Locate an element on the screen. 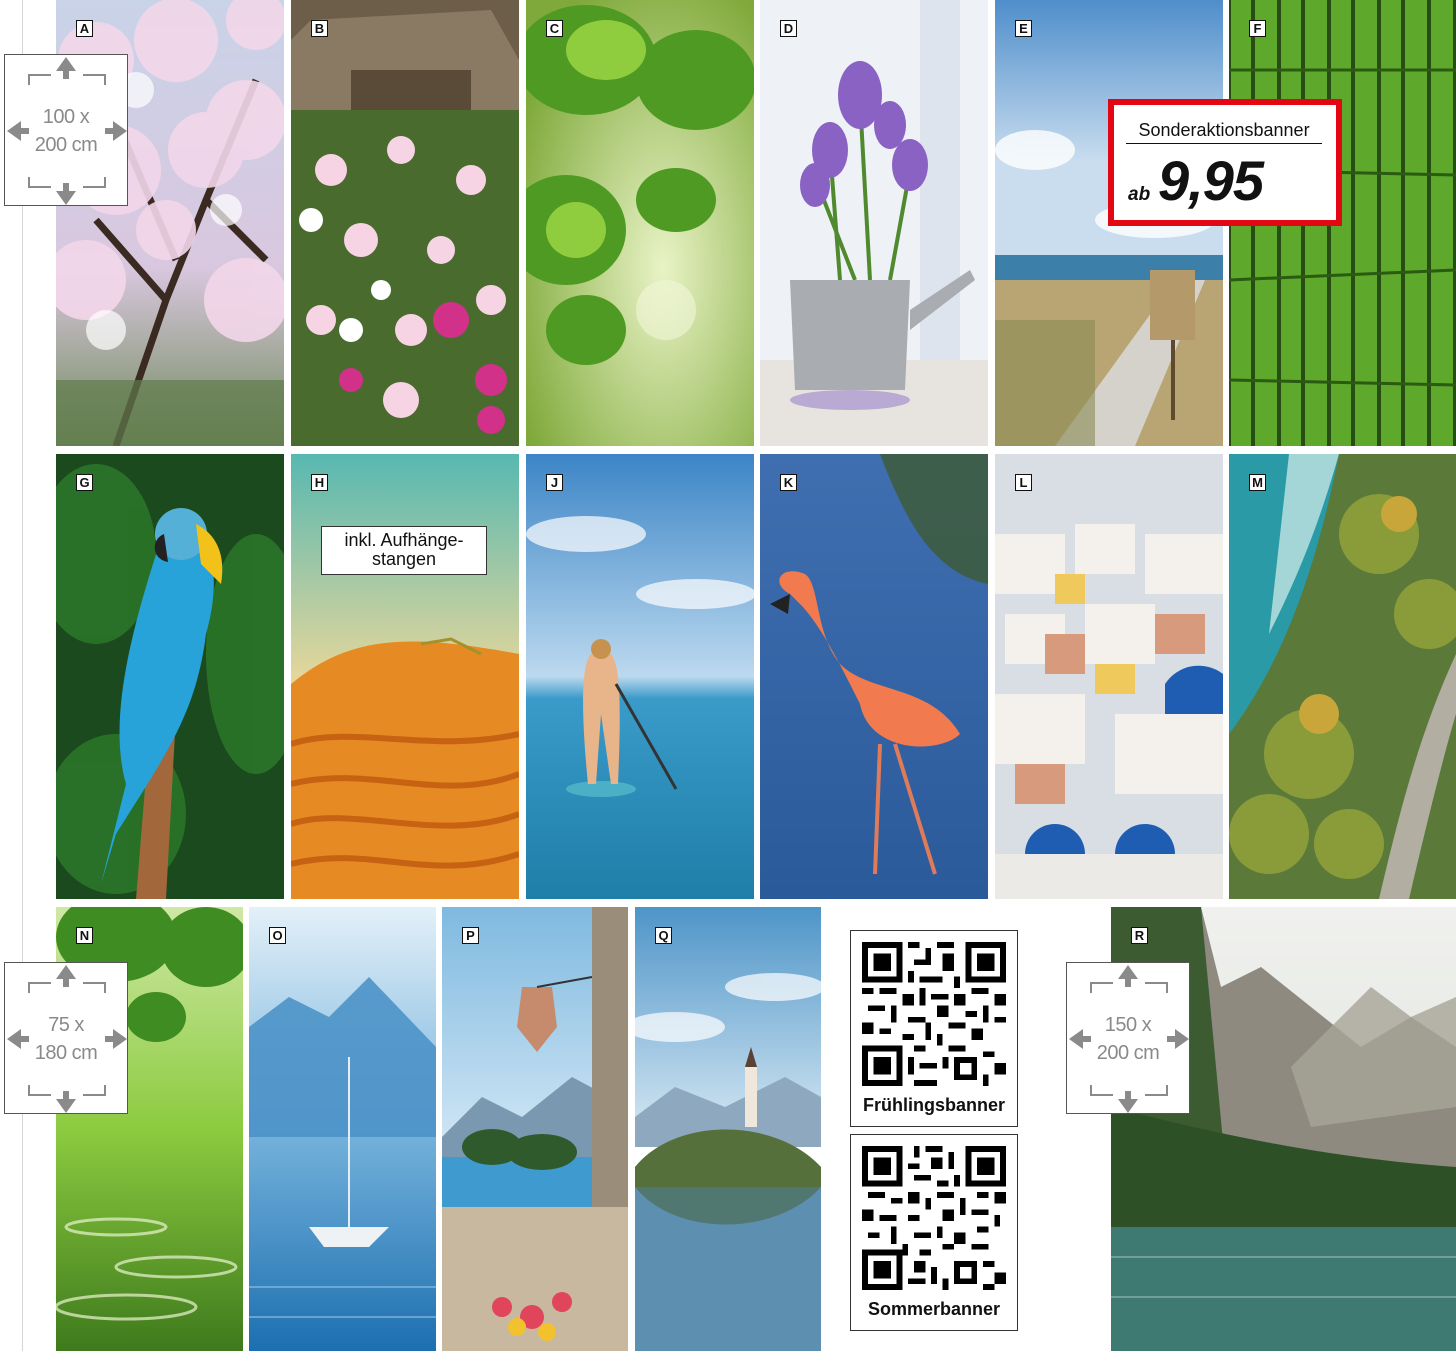 The width and height of the screenshot is (1456, 1351). crocus-watering-can-image is located at coordinates (874, 223).